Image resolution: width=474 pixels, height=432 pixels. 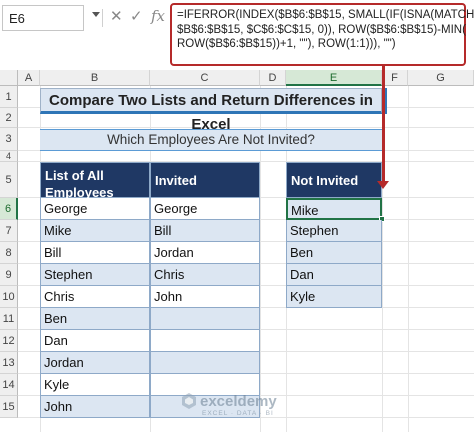 I want to click on invited-employees-header: Invited Employees, so click(x=205, y=188).